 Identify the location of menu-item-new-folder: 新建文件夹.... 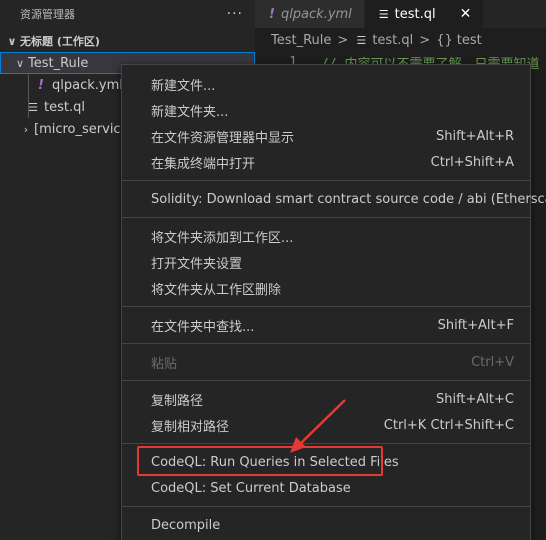
(326, 110).